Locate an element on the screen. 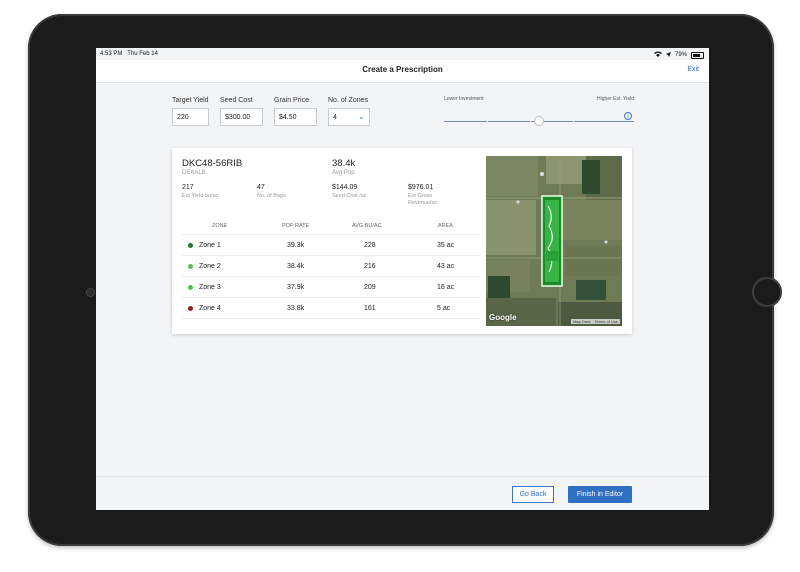  grain-price-label: Grain Price is located at coordinates (292, 100).